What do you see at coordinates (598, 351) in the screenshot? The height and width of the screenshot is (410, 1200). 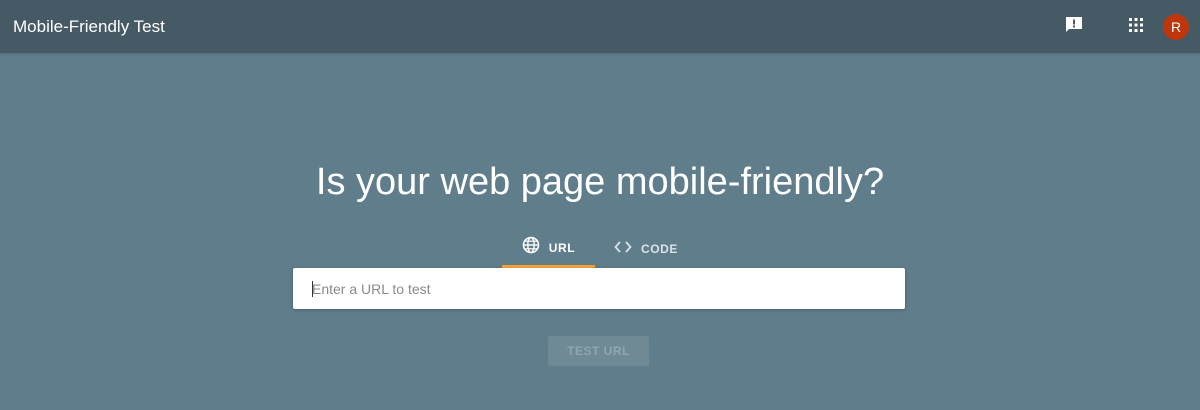 I see `test-url-button: TEST URL` at bounding box center [598, 351].